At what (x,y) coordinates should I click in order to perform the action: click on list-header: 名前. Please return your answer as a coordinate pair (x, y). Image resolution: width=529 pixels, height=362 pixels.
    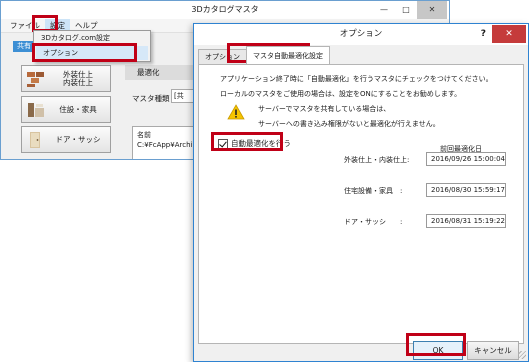
    Looking at the image, I should click on (144, 135).